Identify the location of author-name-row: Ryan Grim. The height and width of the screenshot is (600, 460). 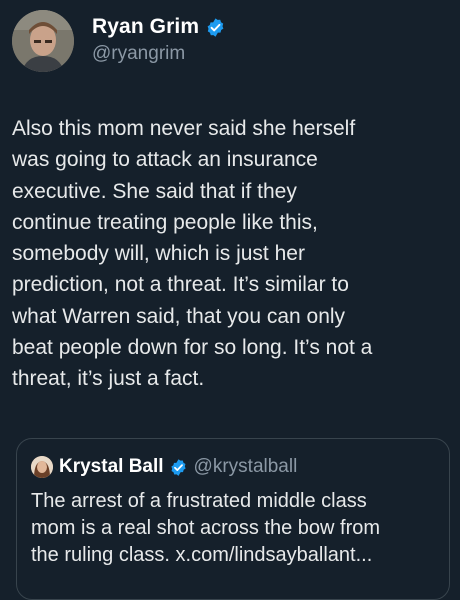
(159, 27).